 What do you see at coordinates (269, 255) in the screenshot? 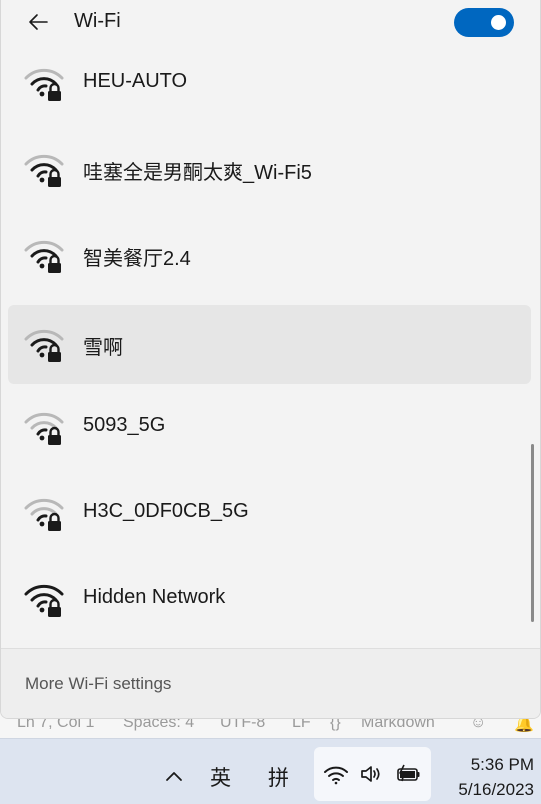
I see `network-item: 智美餐厅2.4` at bounding box center [269, 255].